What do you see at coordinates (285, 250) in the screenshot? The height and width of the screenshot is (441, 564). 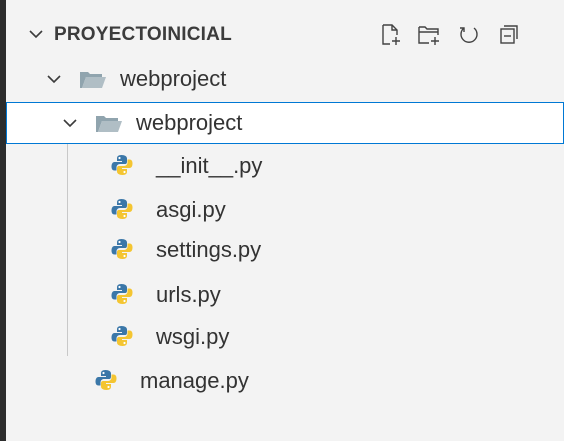 I see `tree-file-settings: settings.py` at bounding box center [285, 250].